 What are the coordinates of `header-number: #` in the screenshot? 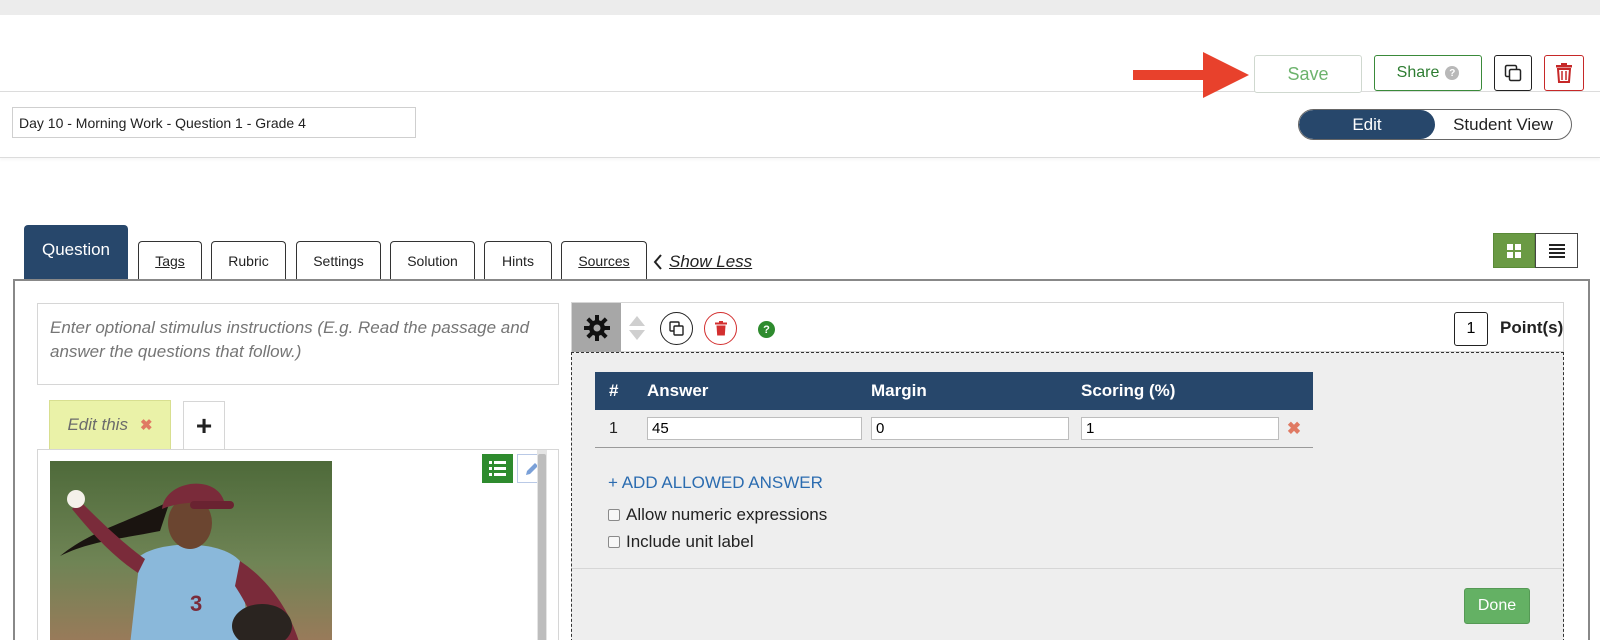 It's located at (614, 390).